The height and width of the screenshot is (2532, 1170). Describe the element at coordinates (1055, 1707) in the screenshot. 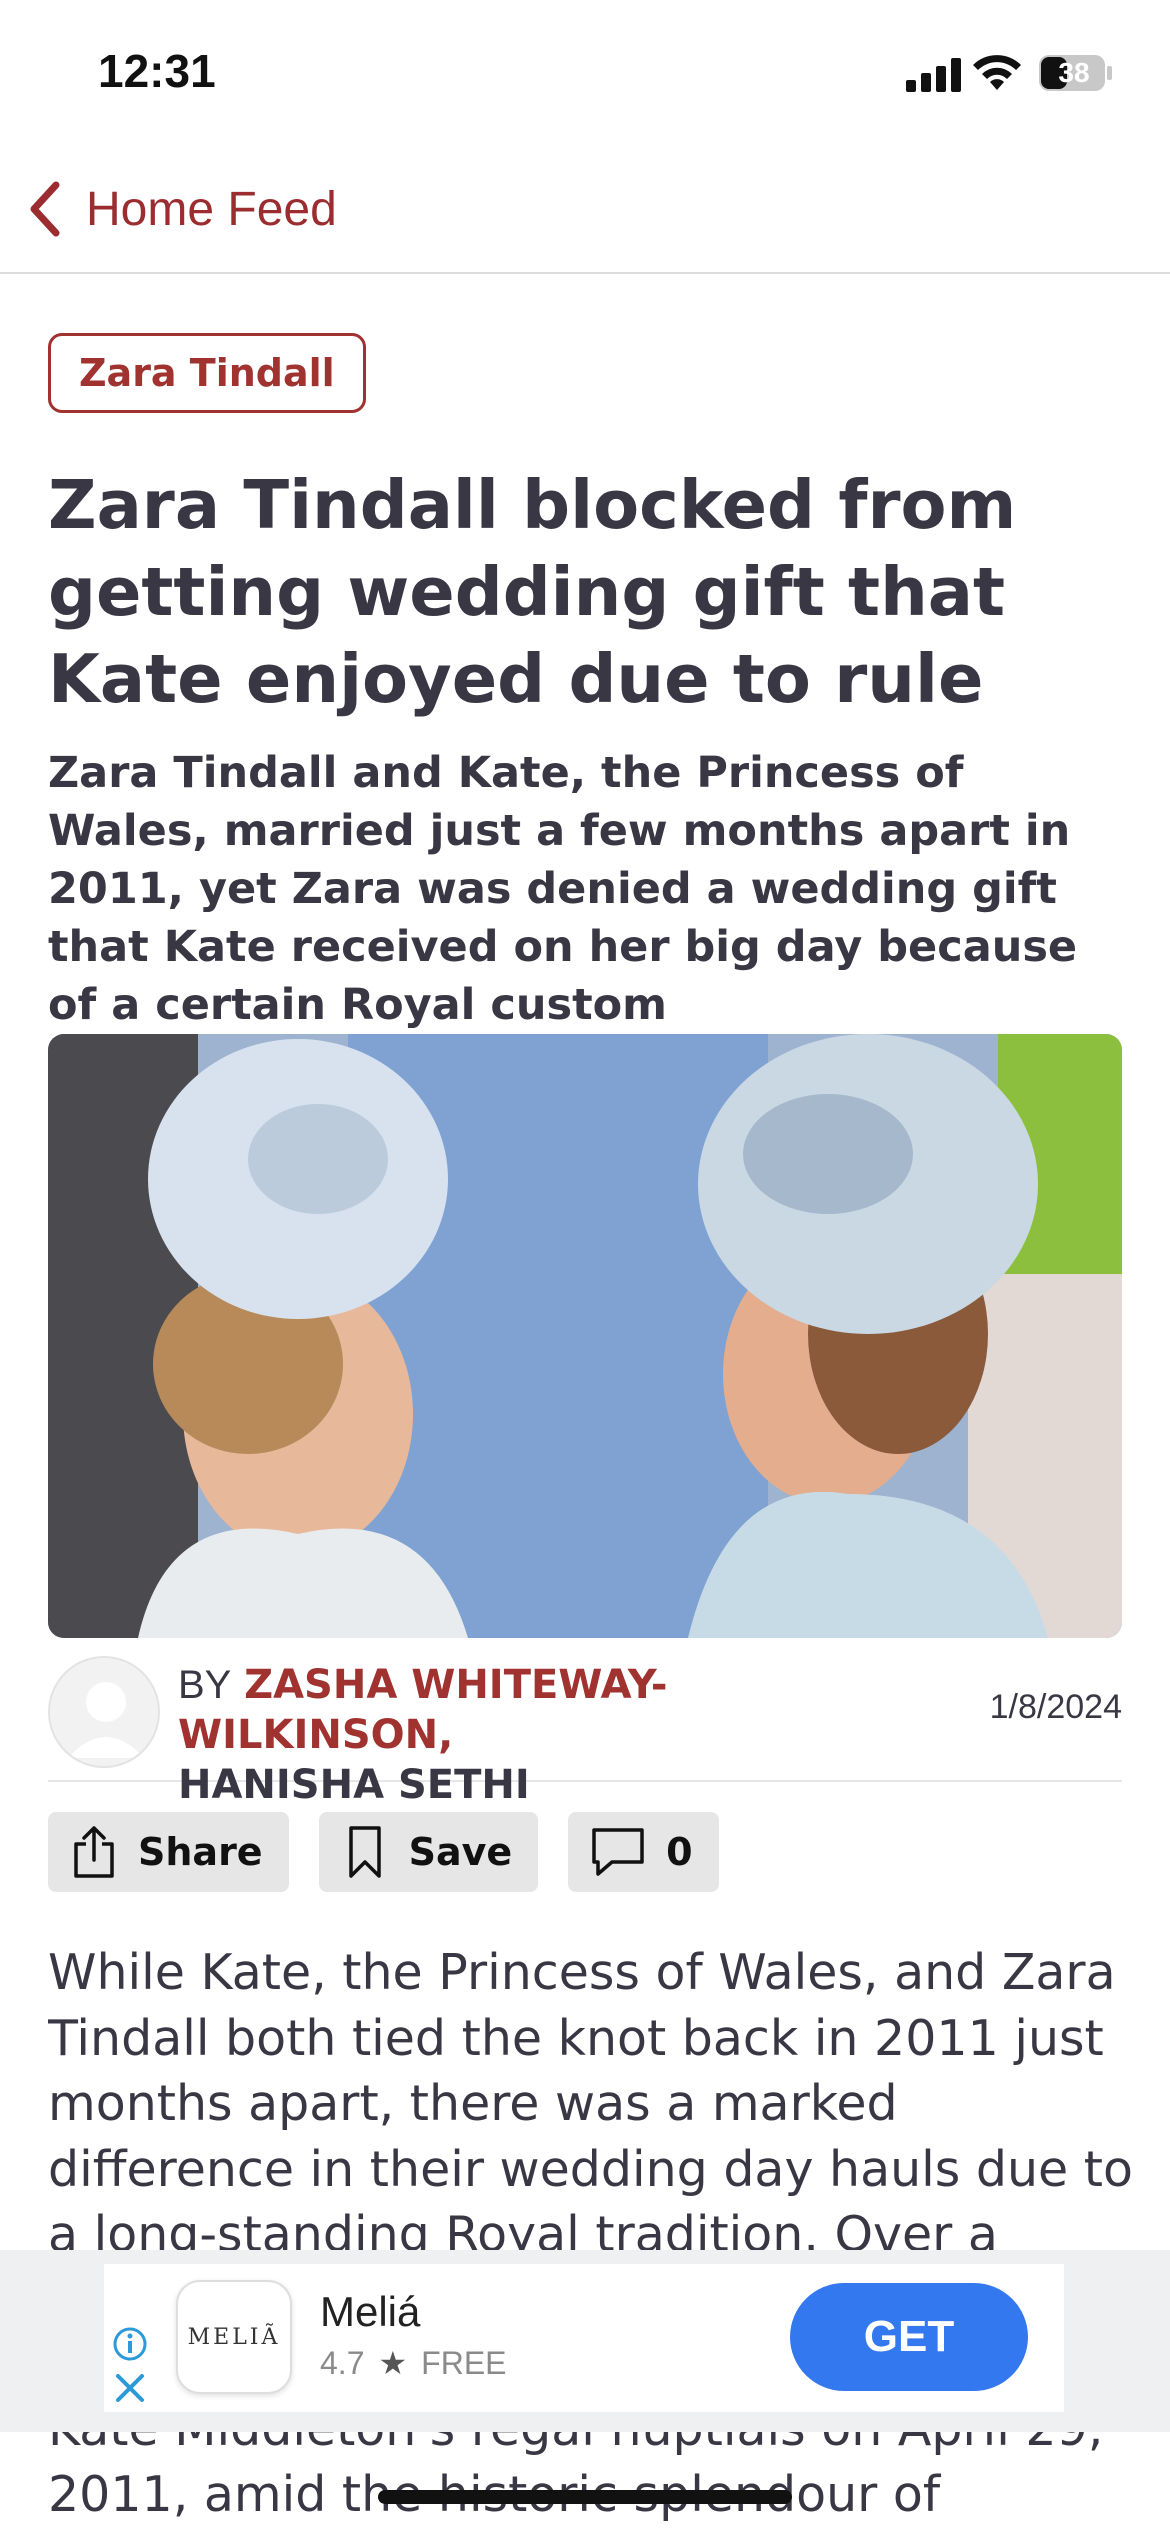

I see `publish-date: 1/8/2024` at that location.